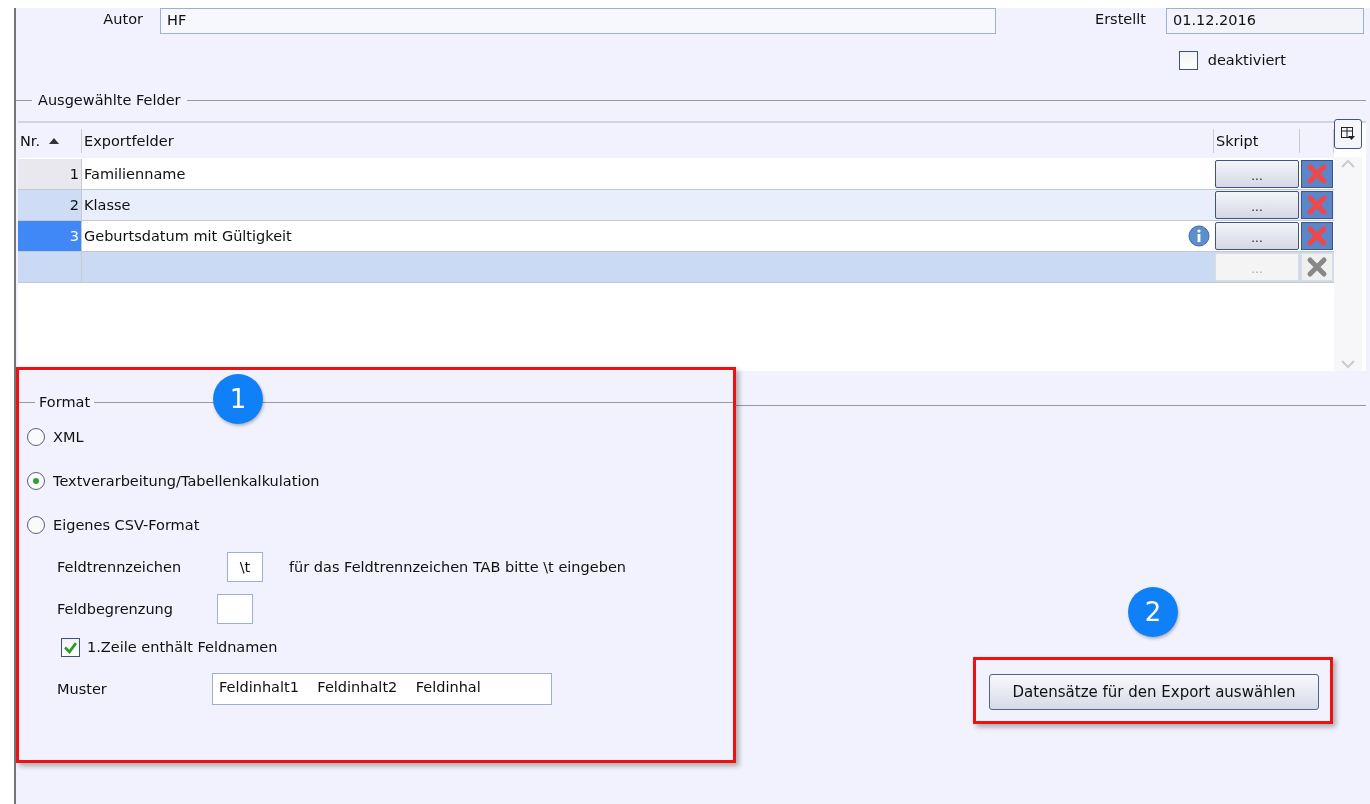  What do you see at coordinates (186, 481) in the screenshot?
I see `radio-label: Textverarbeitung/Tabellenkalkulation` at bounding box center [186, 481].